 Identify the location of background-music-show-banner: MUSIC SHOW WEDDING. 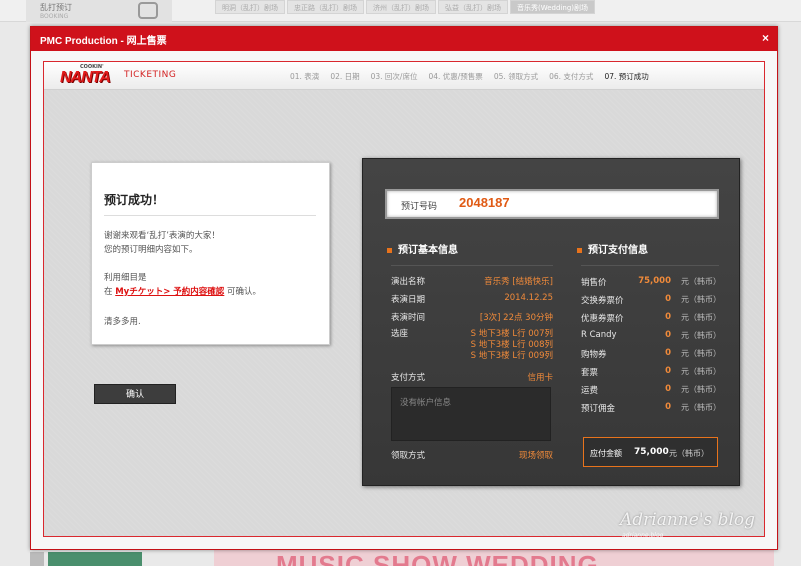
(494, 557).